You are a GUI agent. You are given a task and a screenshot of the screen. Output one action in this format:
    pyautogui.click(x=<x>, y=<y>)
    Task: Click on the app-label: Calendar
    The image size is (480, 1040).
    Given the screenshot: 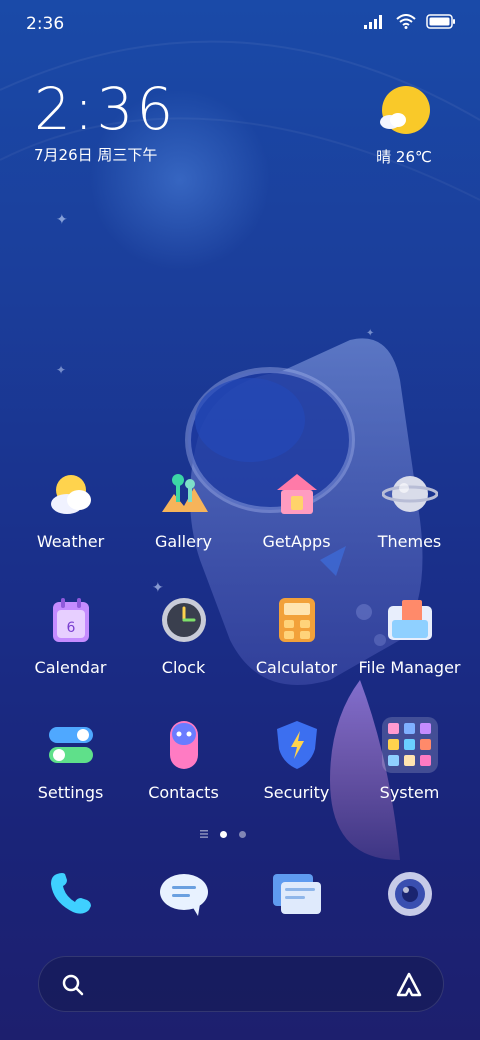 What is the action you would take?
    pyautogui.click(x=70, y=667)
    